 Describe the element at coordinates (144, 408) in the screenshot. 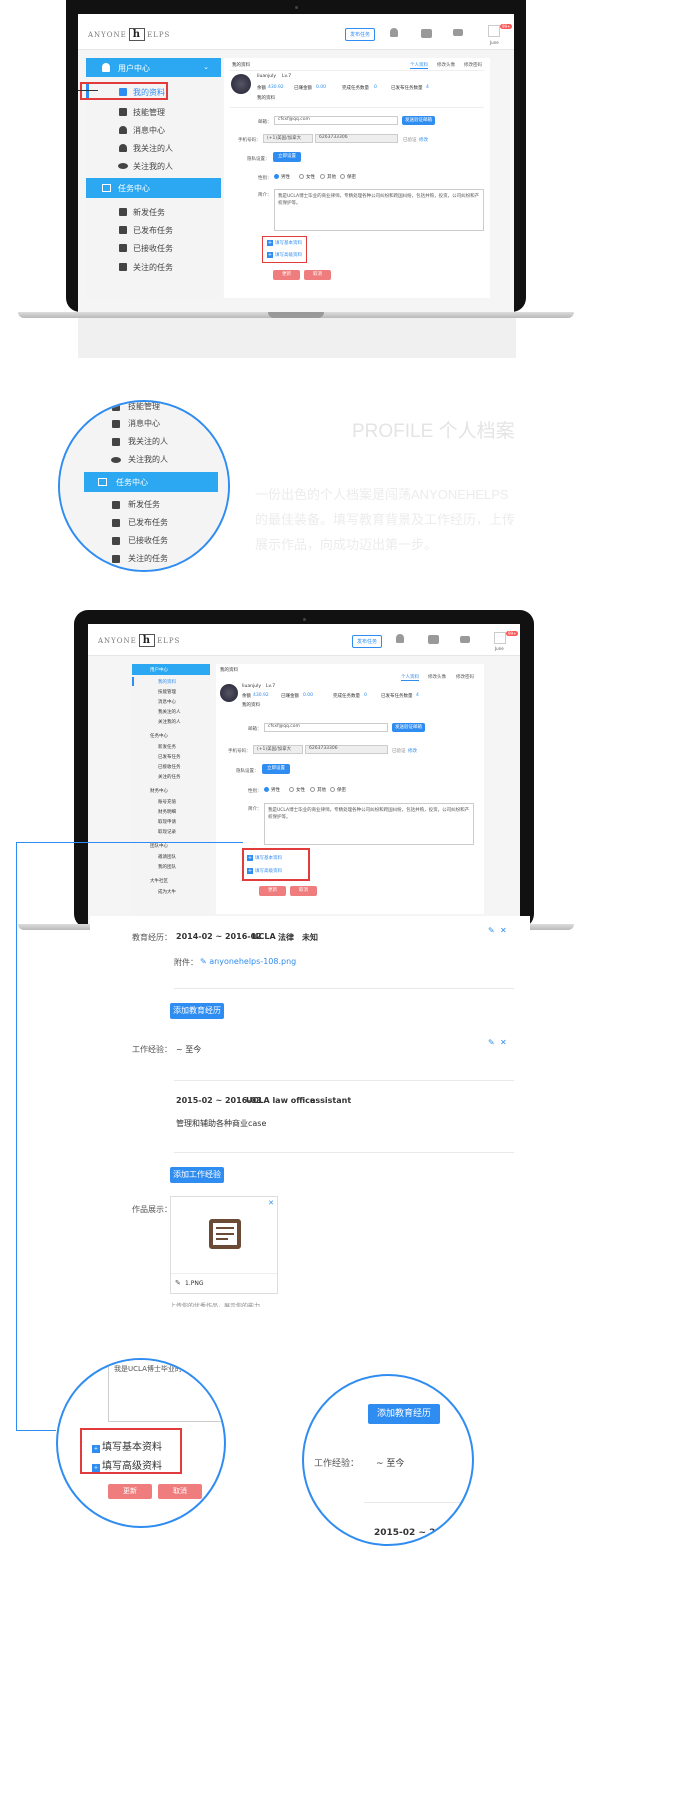

I see `zoom-item-skills: 技能管理` at that location.